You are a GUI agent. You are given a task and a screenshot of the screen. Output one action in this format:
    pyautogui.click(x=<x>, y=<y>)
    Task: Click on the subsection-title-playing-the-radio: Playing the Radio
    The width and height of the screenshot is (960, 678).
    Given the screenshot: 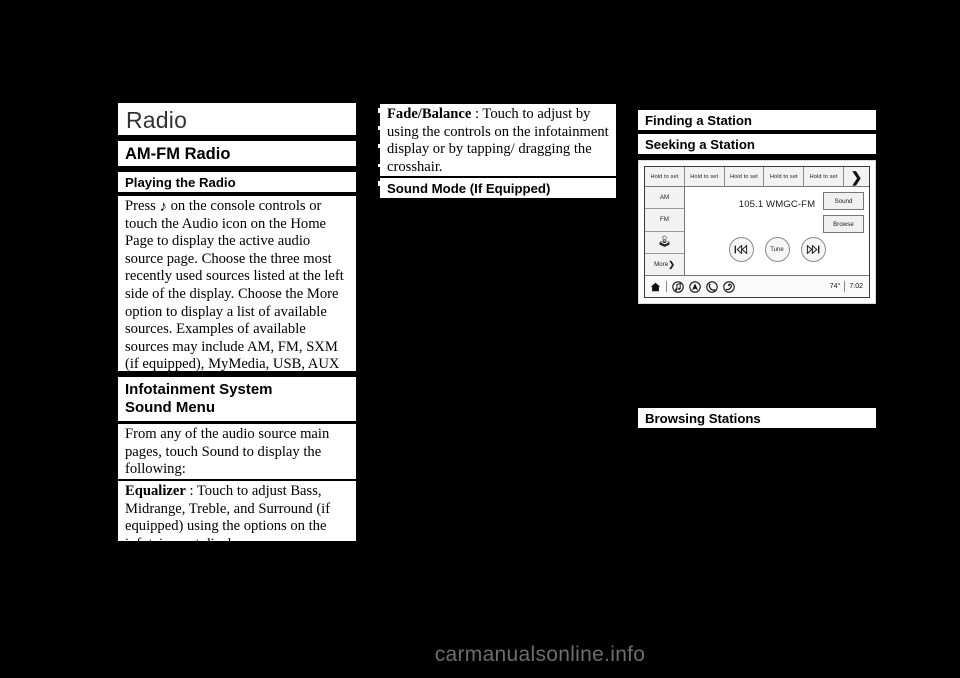 What is the action you would take?
    pyautogui.click(x=237, y=182)
    